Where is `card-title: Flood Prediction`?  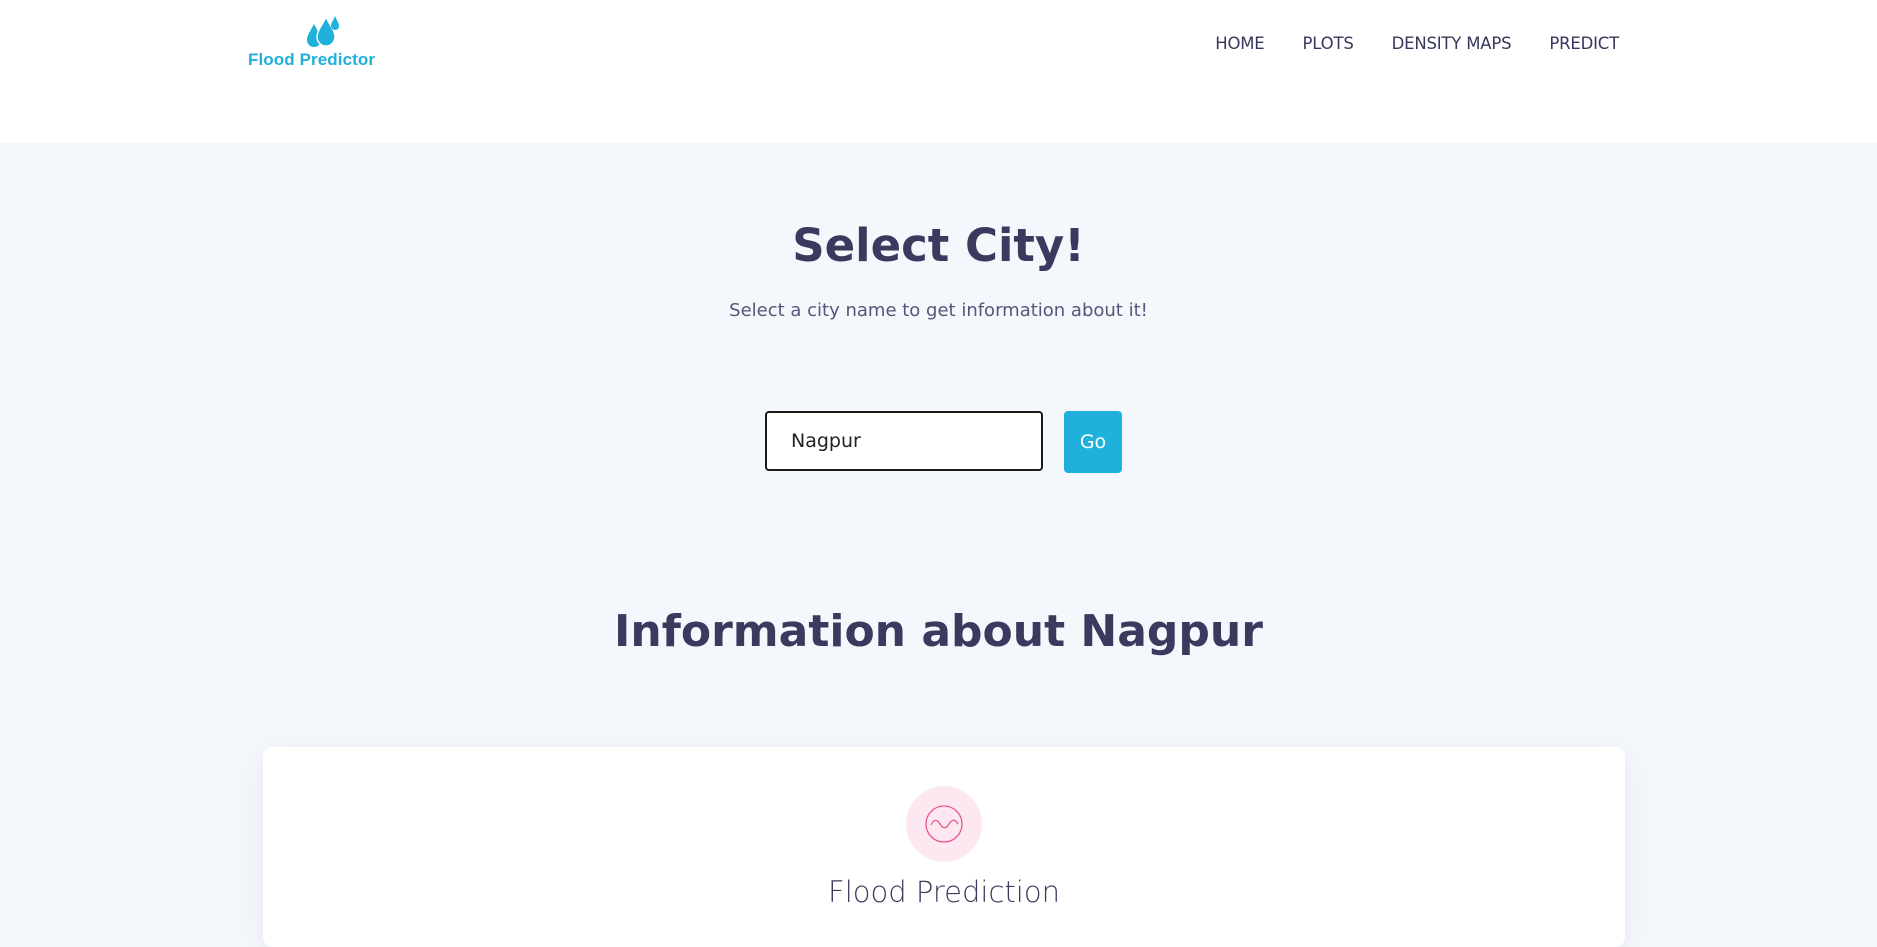 card-title: Flood Prediction is located at coordinates (944, 892).